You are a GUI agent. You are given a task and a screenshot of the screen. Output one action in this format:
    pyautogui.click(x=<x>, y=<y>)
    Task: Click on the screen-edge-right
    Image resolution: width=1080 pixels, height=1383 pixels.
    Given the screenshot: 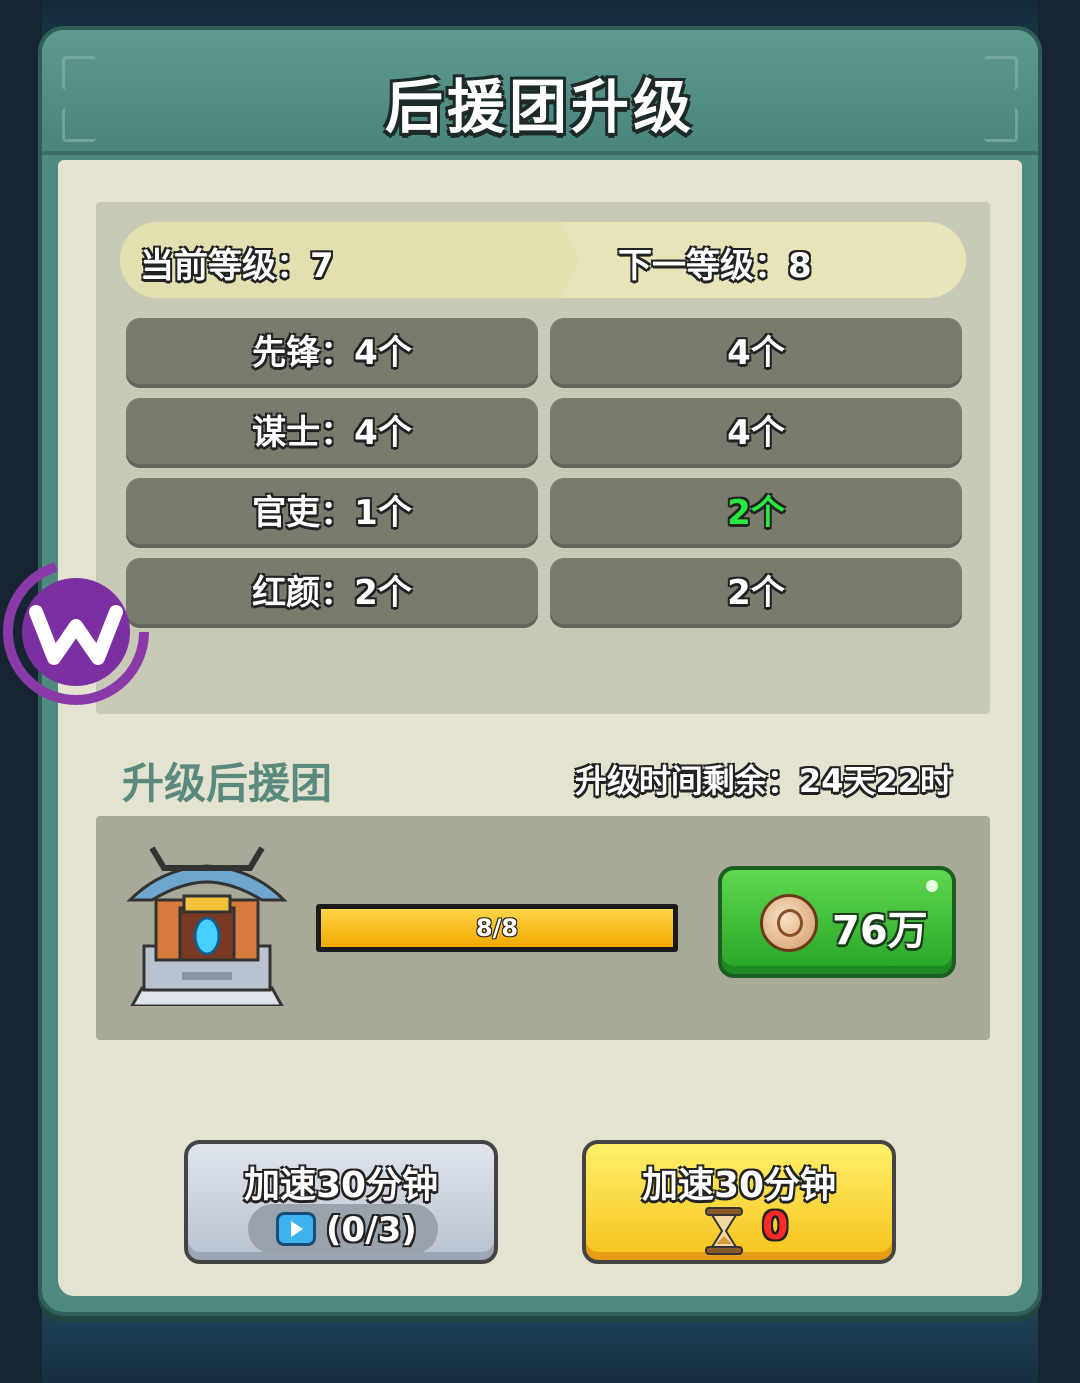 What is the action you would take?
    pyautogui.click(x=1059, y=691)
    